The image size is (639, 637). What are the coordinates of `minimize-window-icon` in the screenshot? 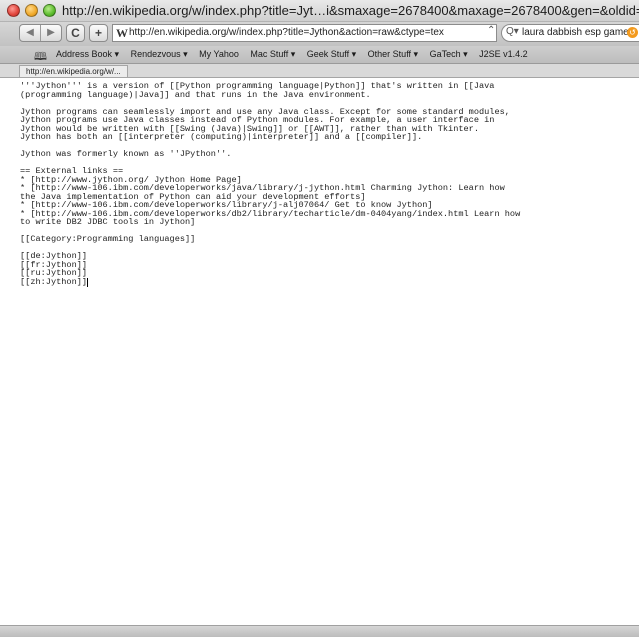 It's located at (31, 10).